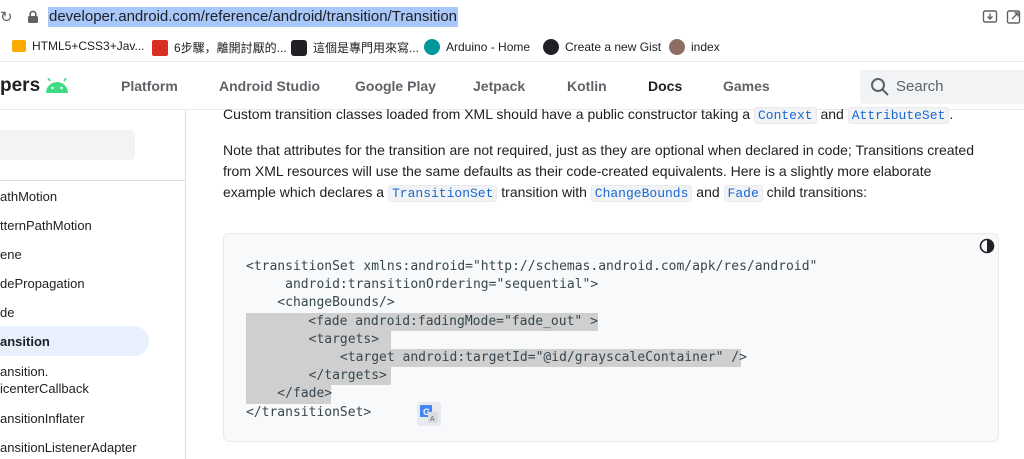  I want to click on avatar-icon, so click(677, 47).